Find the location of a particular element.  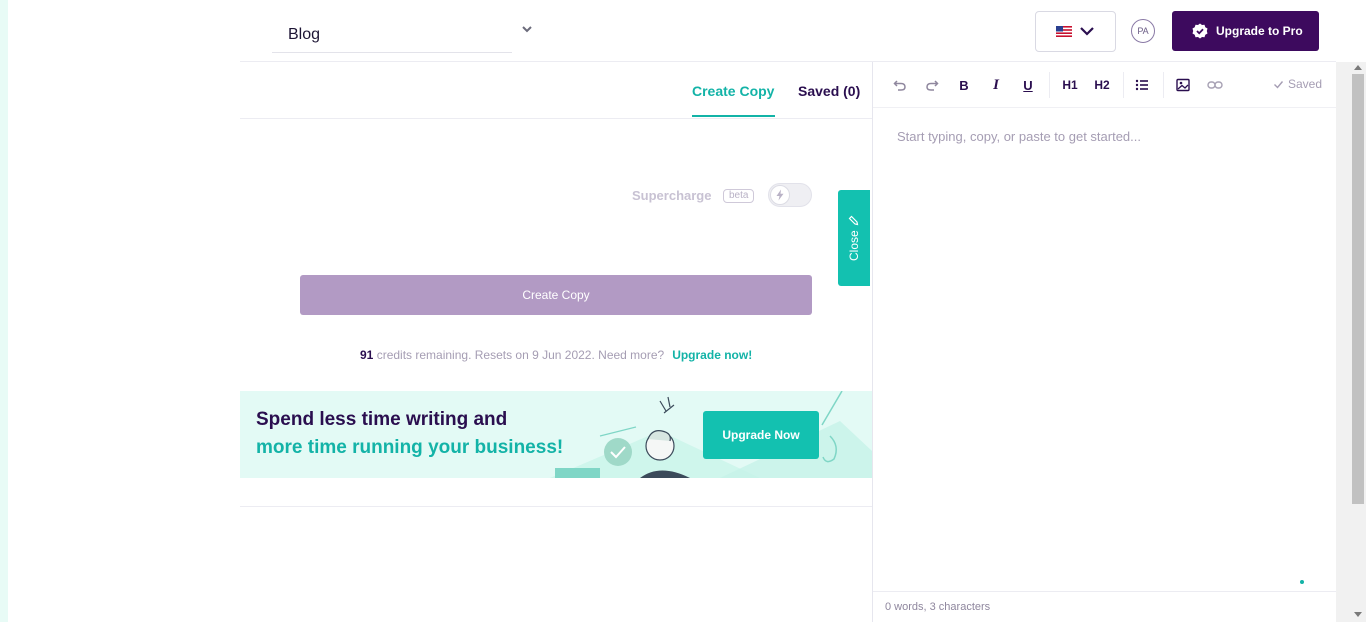

bullet-list-button is located at coordinates (1142, 85).